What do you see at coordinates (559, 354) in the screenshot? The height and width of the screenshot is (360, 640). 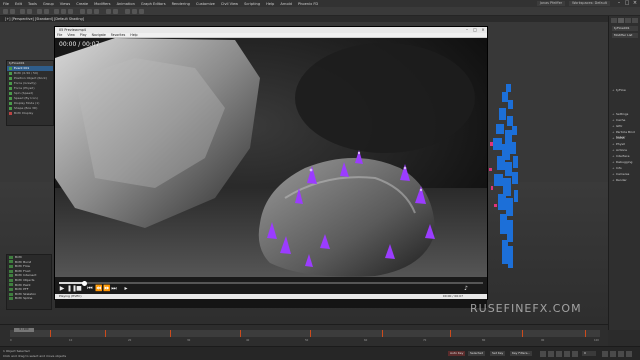 I see `play-animation-icon` at bounding box center [559, 354].